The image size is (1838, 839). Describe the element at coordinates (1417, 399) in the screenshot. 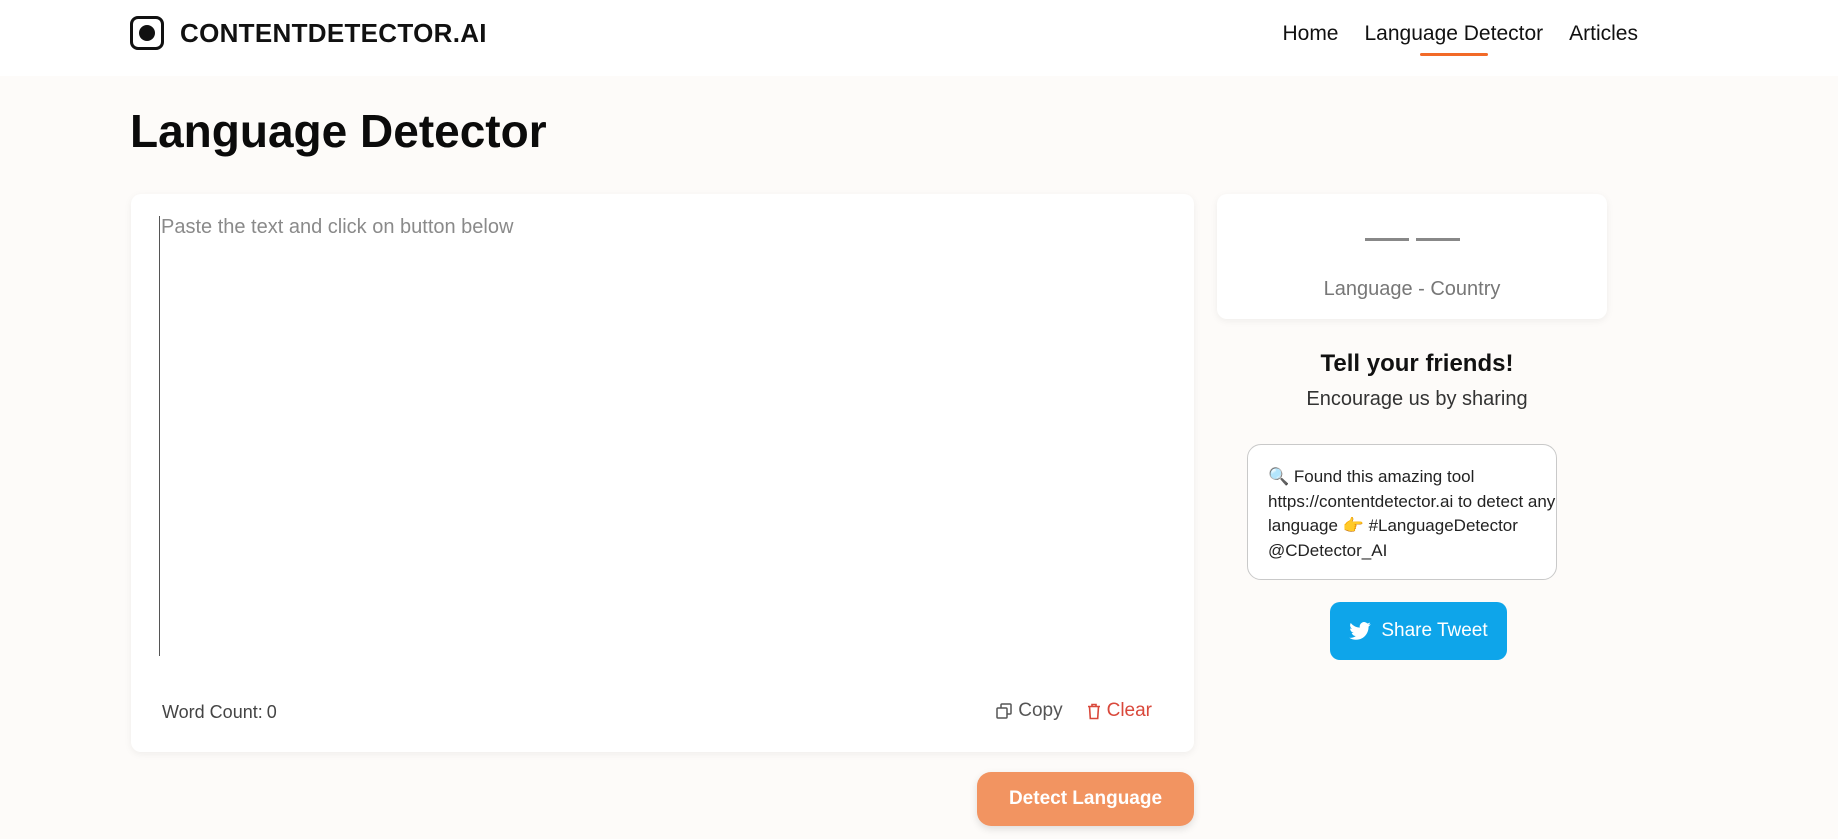

I see `share-subheading: Encourage us by sharing` at that location.